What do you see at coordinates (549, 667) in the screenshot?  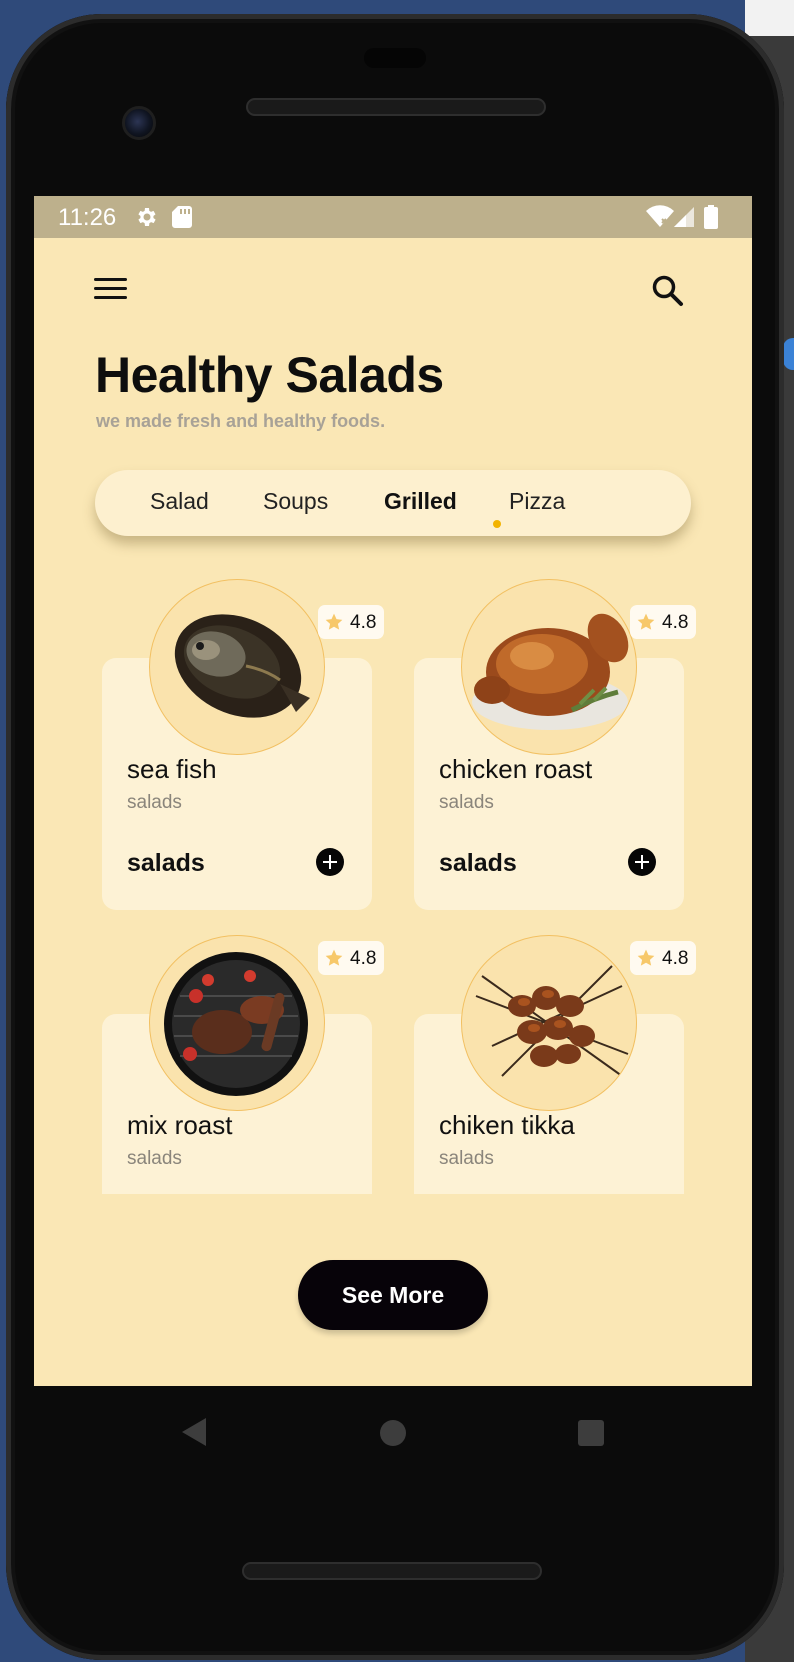 I see `roast-chicken-image` at bounding box center [549, 667].